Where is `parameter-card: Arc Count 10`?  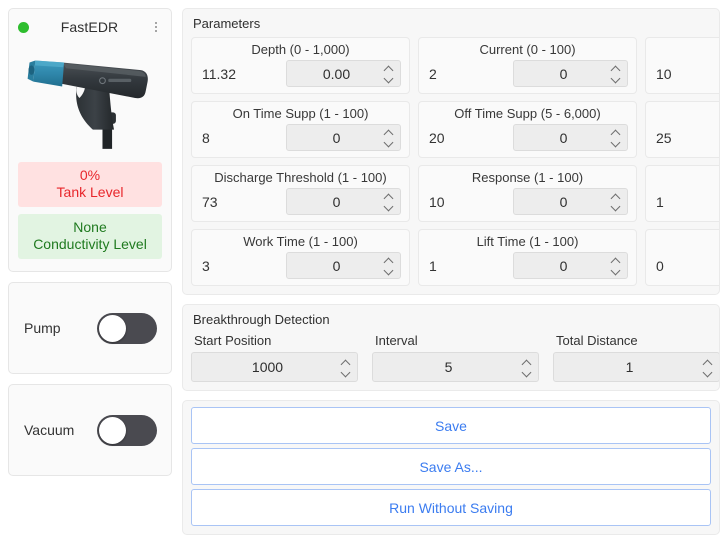 parameter-card: Arc Count 10 is located at coordinates (682, 193).